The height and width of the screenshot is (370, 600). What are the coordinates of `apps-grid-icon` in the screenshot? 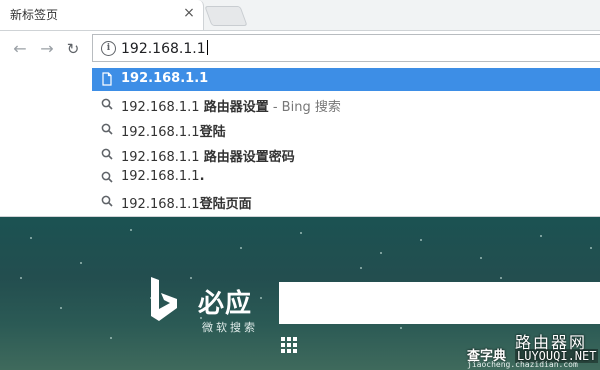 It's located at (289, 345).